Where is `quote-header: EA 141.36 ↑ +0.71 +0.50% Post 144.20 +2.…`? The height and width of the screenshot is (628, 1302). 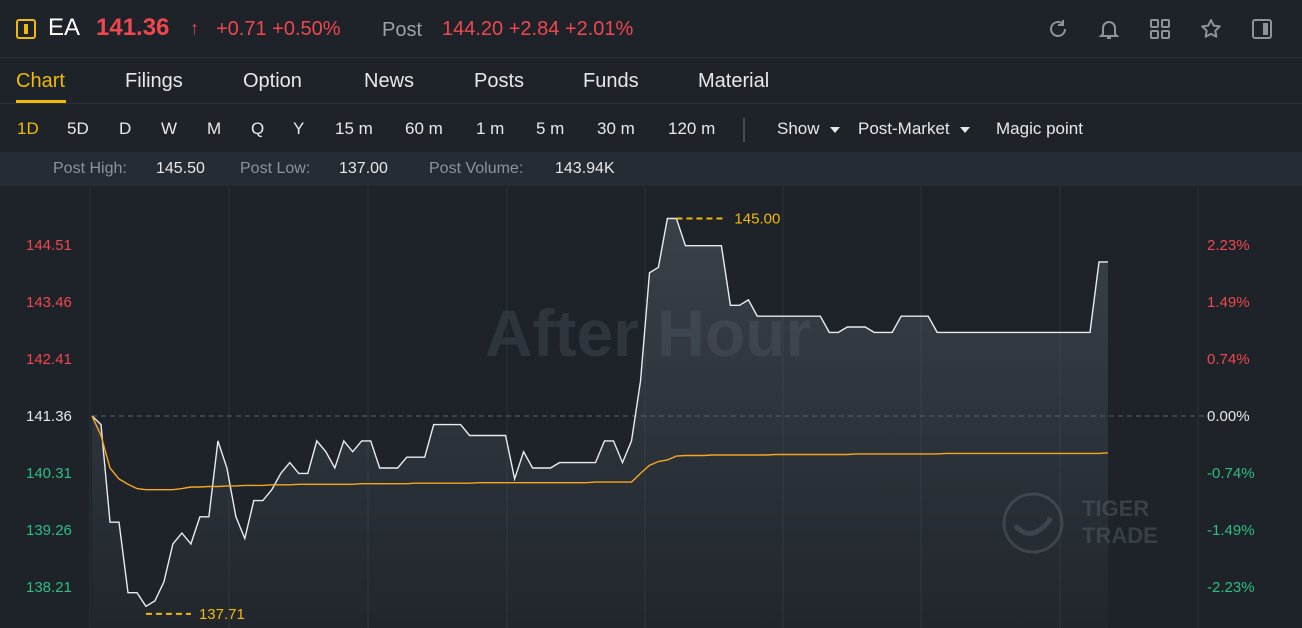 quote-header: EA 141.36 ↑ +0.71 +0.50% Post 144.20 +2.… is located at coordinates (651, 29).